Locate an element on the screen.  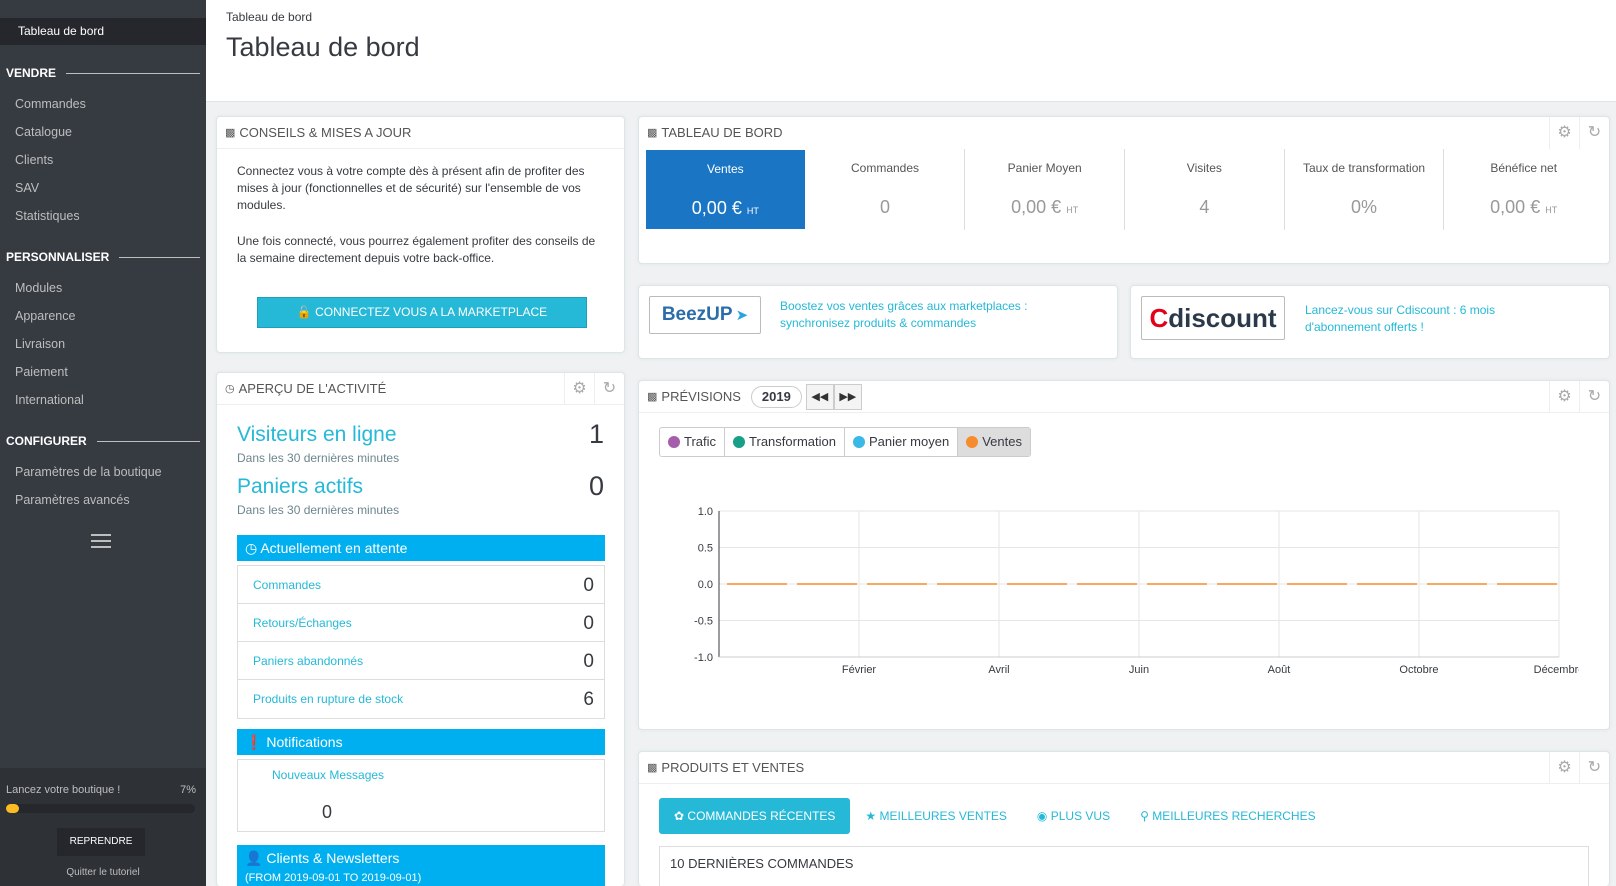
pending-orders-link: Commandes is located at coordinates (287, 585).